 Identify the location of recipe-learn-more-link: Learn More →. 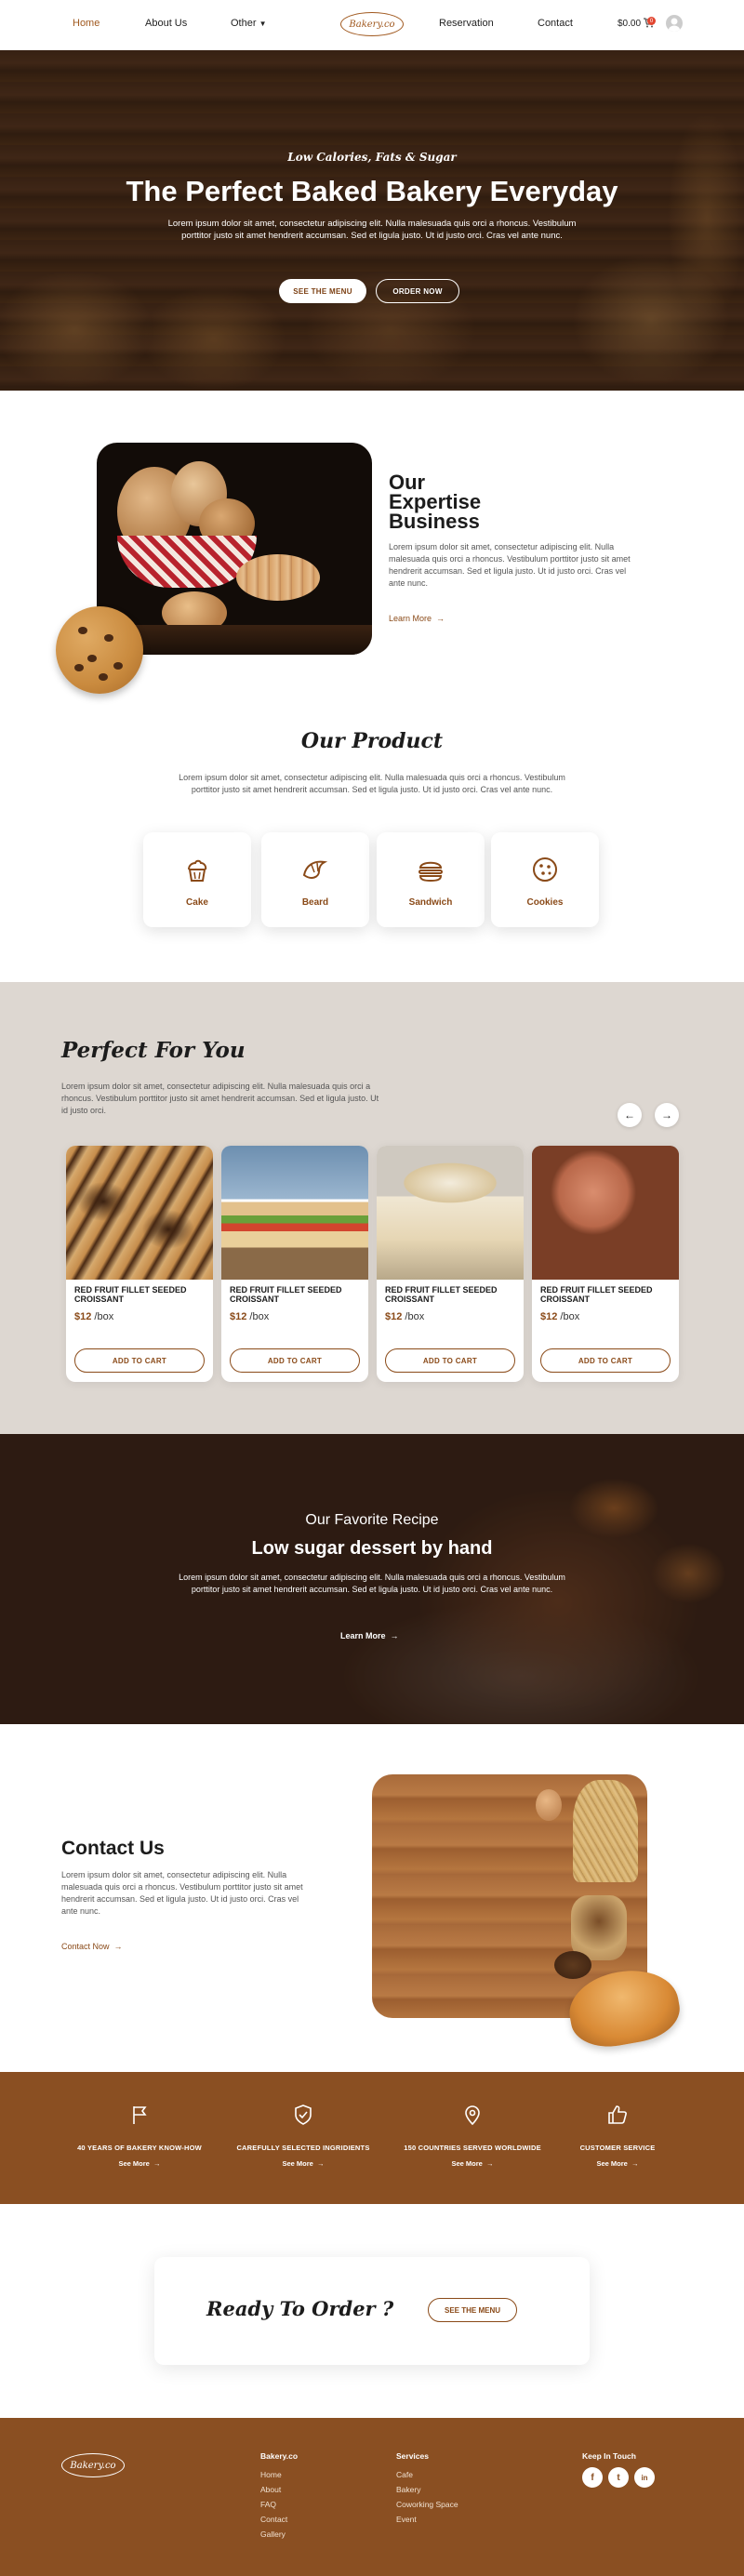
(369, 1635).